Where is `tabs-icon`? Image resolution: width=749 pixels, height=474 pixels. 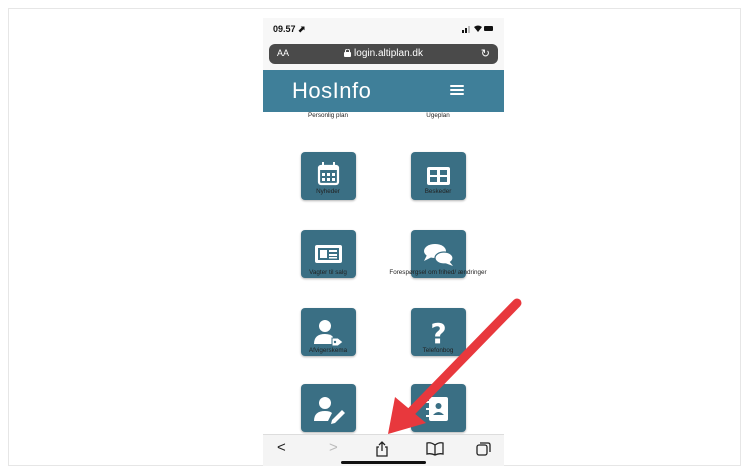 tabs-icon is located at coordinates (483, 449).